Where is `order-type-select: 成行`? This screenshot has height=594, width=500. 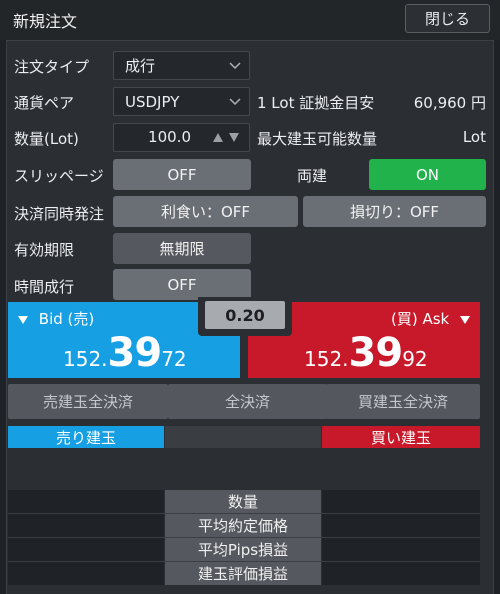 order-type-select: 成行 is located at coordinates (181, 65).